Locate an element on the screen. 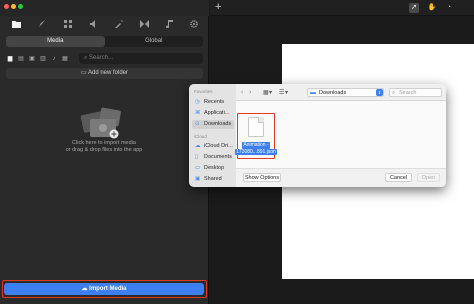  icloud-heading: iCloud is located at coordinates (200, 136).